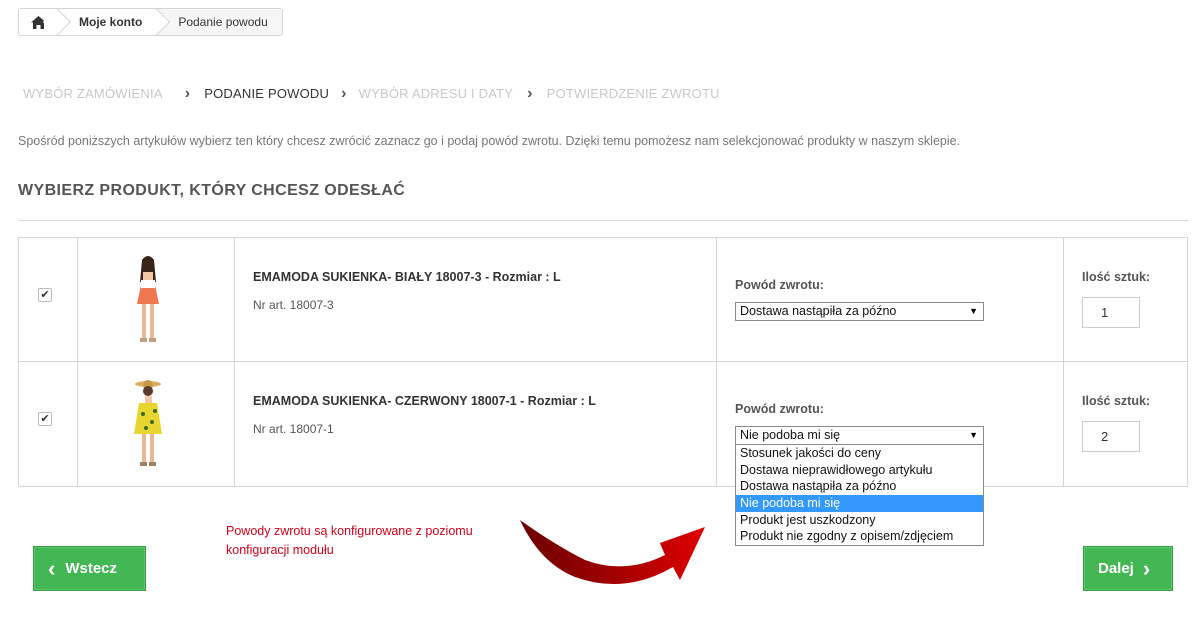  What do you see at coordinates (1111, 312) in the screenshot?
I see `quantity-input: 1` at bounding box center [1111, 312].